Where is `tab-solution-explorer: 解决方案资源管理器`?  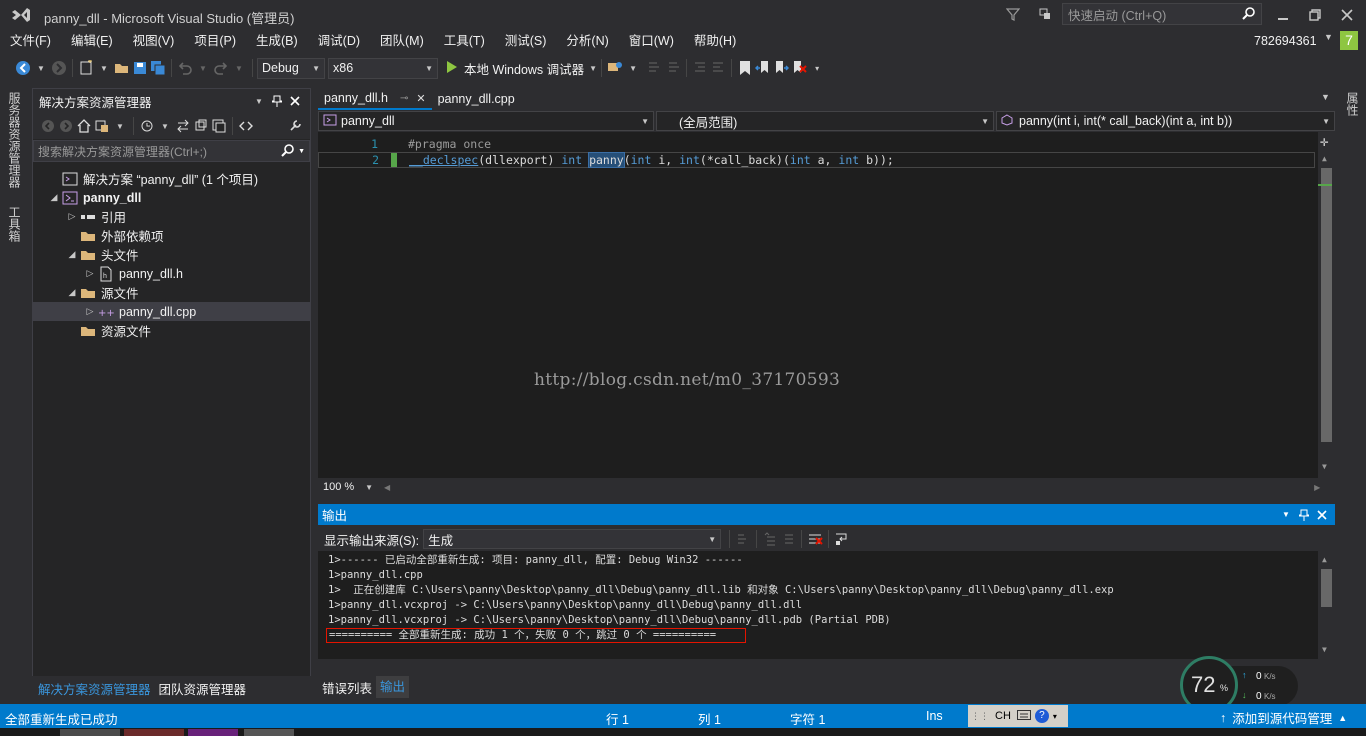
tab-solution-explorer: 解决方案资源管理器 is located at coordinates (94, 688).